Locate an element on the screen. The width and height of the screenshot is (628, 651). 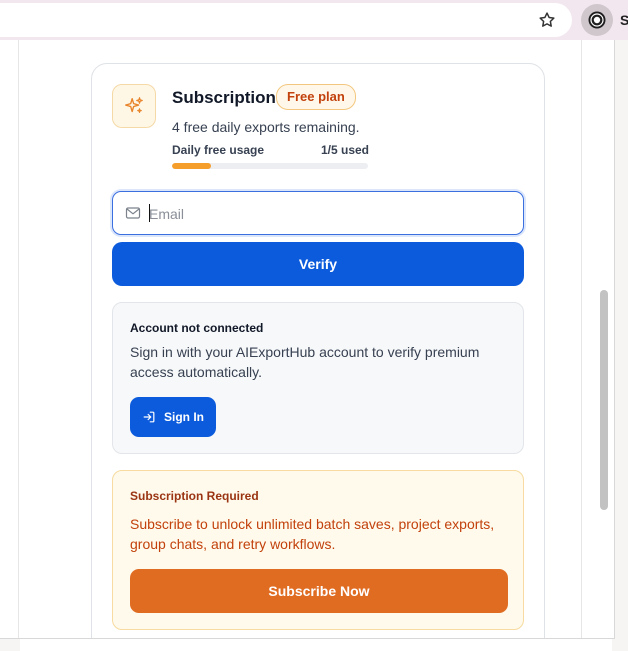
subscribe-now-button: Subscribe Now is located at coordinates (319, 591).